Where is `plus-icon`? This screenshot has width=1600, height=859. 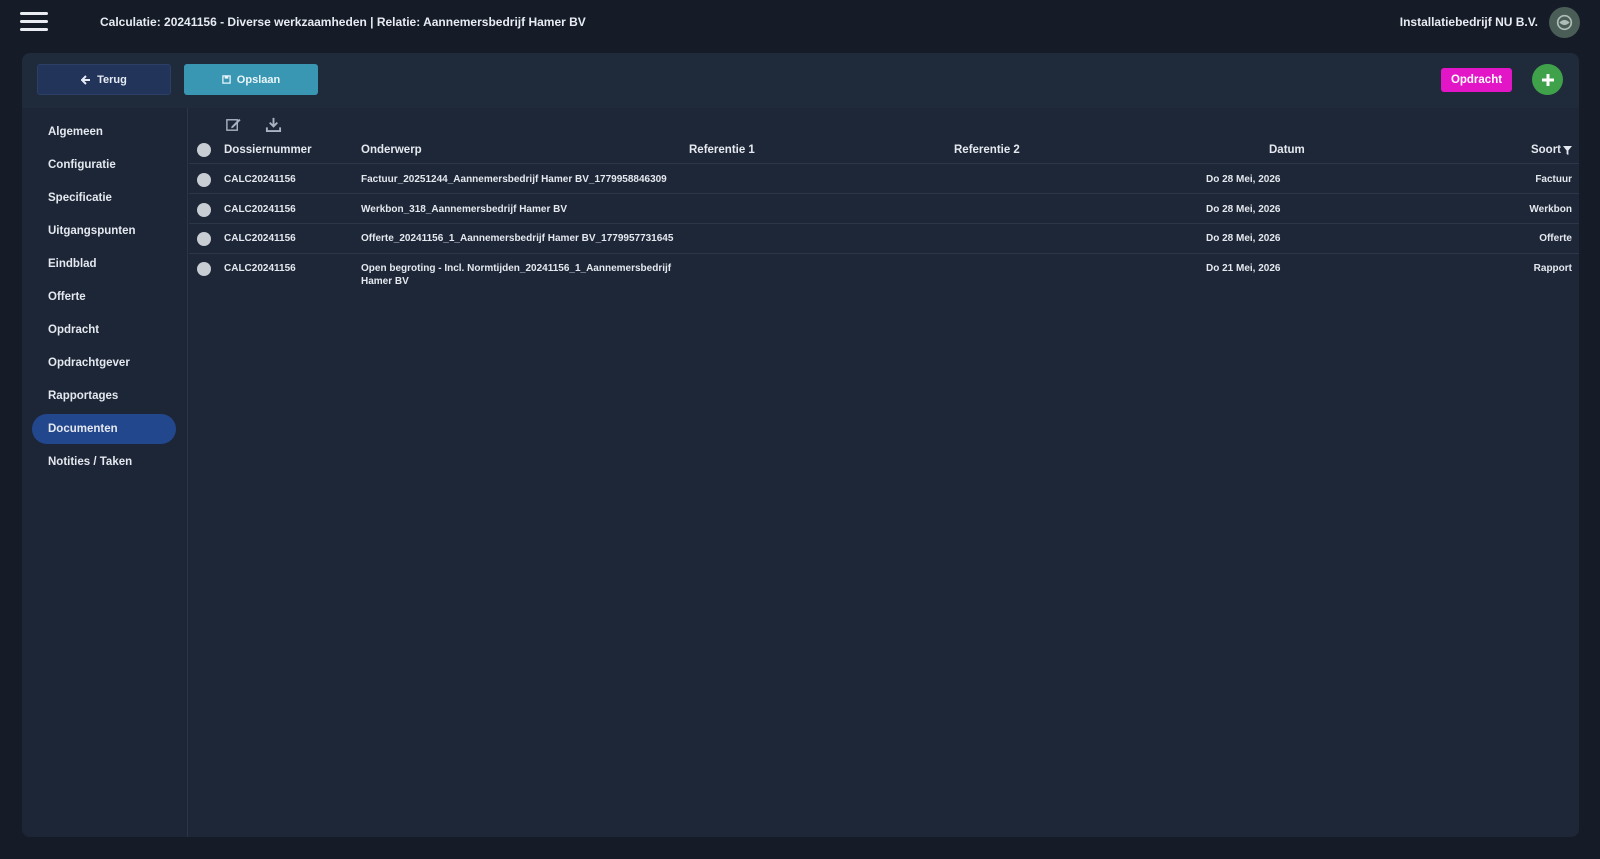 plus-icon is located at coordinates (1547, 79).